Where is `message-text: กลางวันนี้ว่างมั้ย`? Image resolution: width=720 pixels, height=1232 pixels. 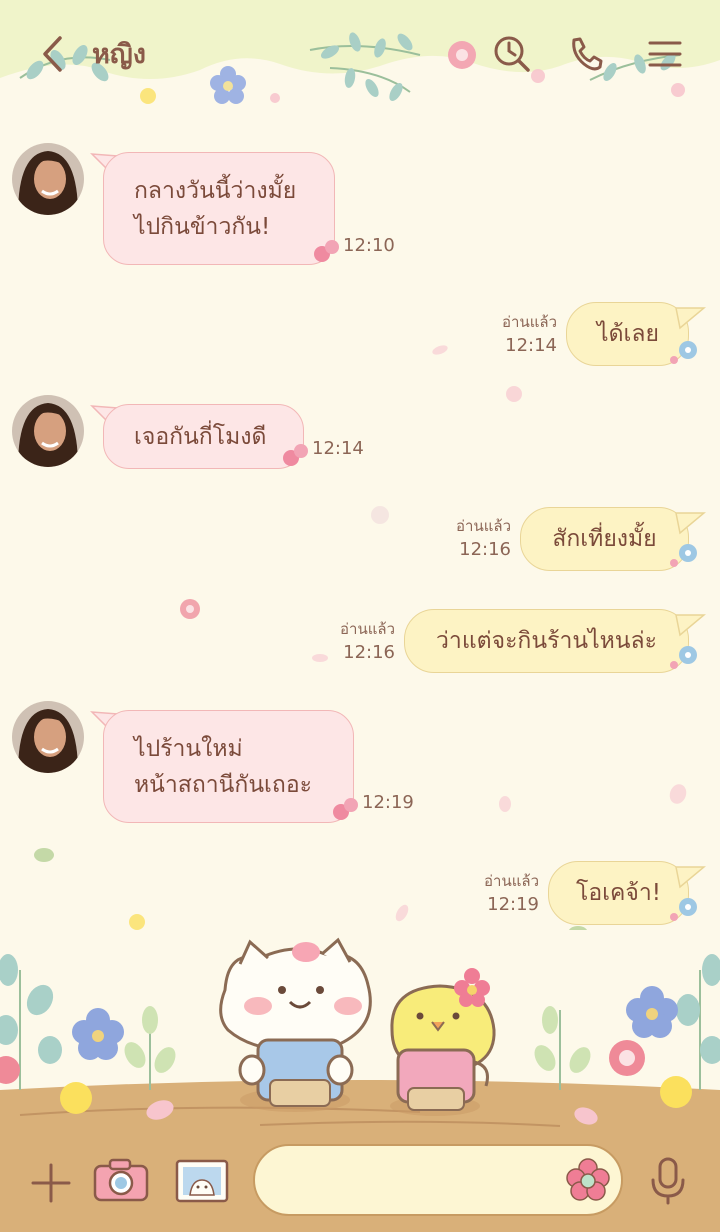
message-text: กลางวันนี้ว่างมั้ย is located at coordinates (215, 191).